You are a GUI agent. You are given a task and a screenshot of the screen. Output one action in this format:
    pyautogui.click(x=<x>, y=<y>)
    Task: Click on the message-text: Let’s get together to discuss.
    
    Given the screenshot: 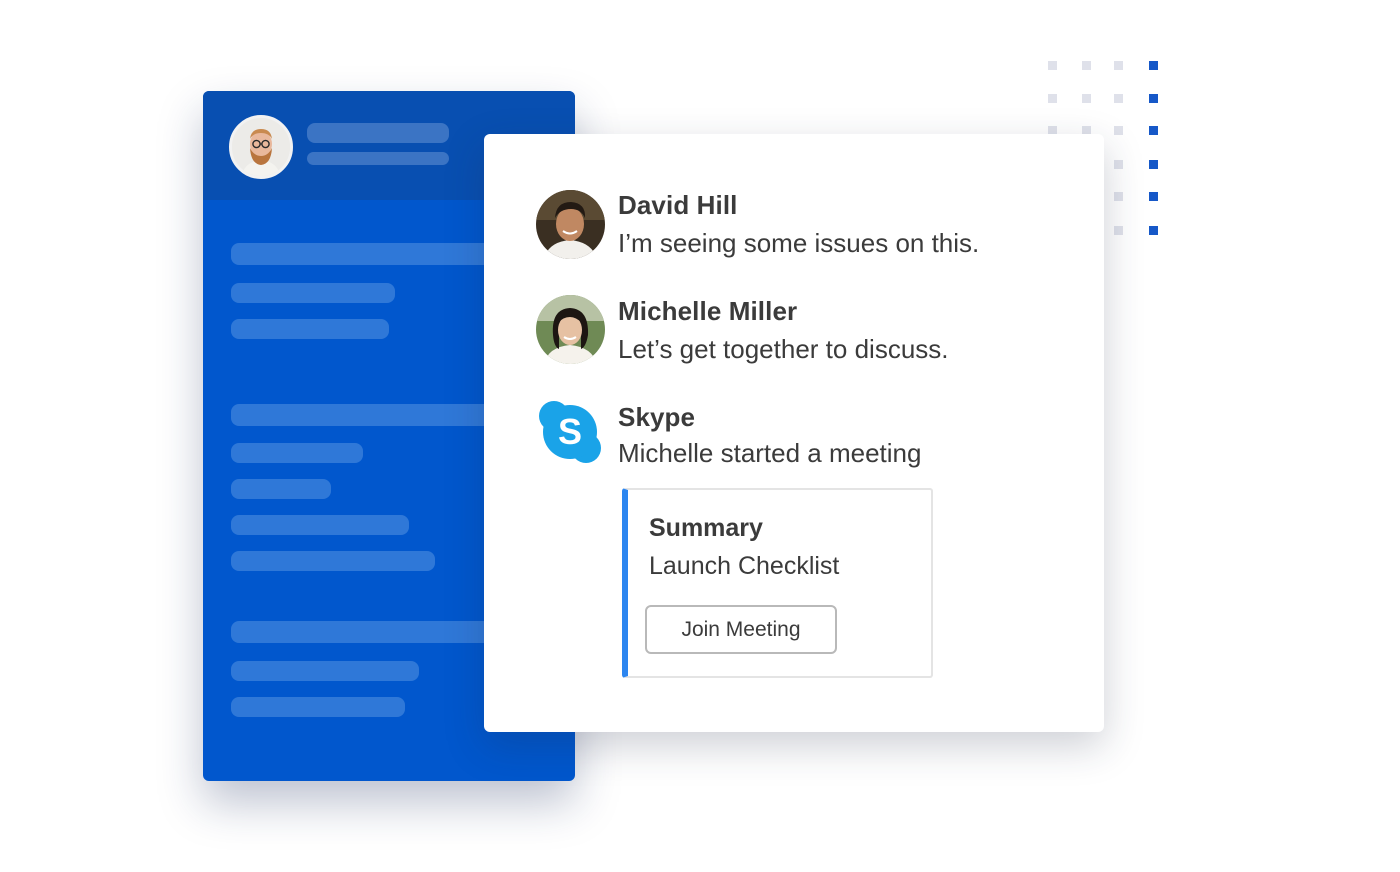 What is the action you would take?
    pyautogui.click(x=783, y=349)
    